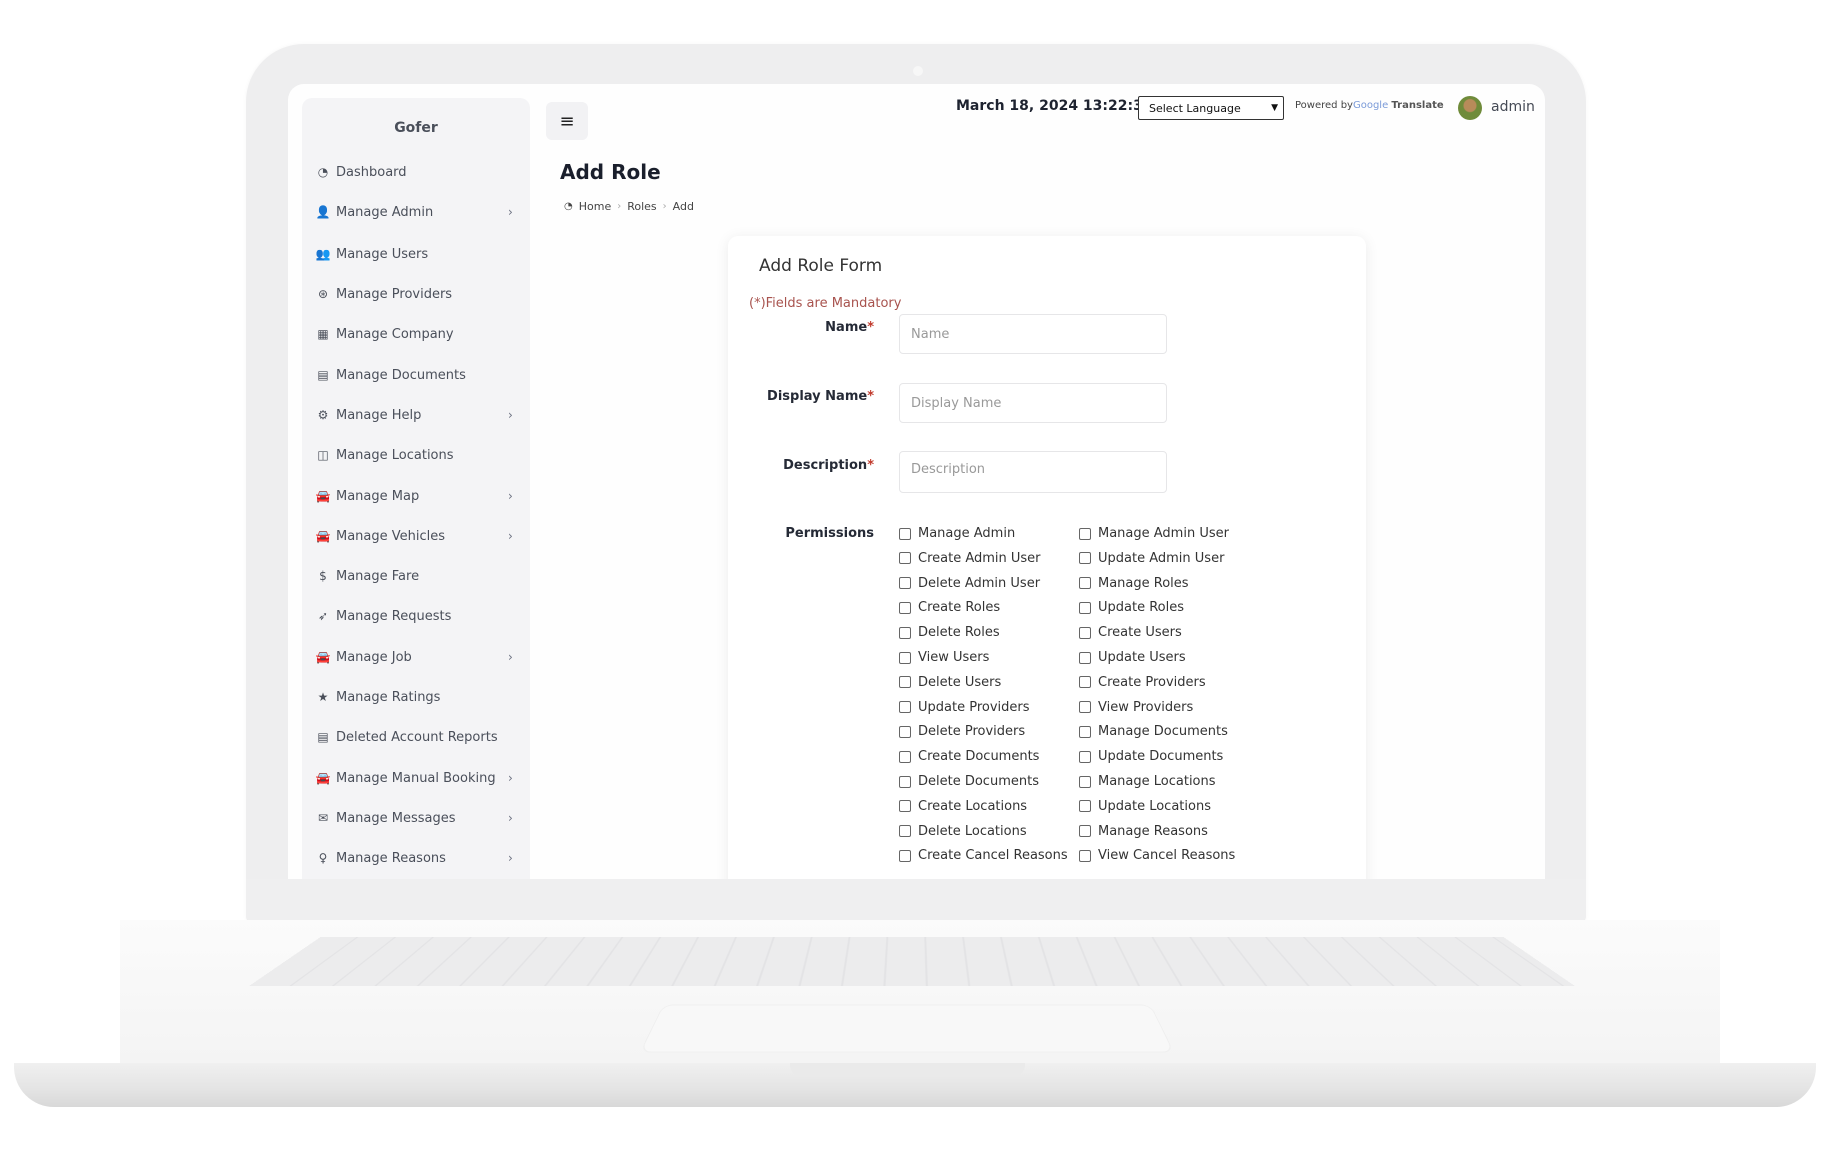 The width and height of the screenshot is (1830, 1157). I want to click on permission-checkbox: Manage Admin, so click(957, 533).